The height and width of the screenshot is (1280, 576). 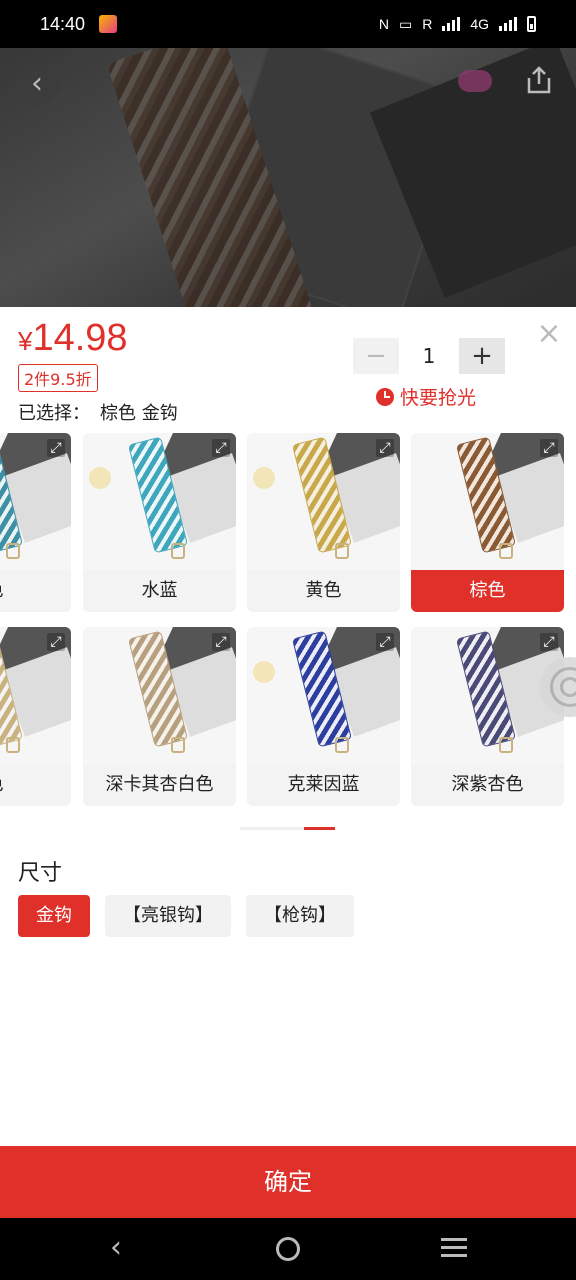 What do you see at coordinates (323, 716) in the screenshot?
I see `variant-card-6: ⤢ 克莱因蓝` at bounding box center [323, 716].